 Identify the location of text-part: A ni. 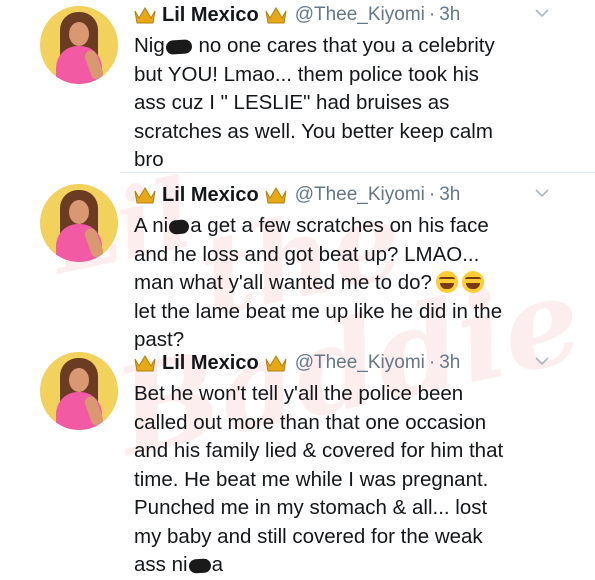
(151, 225).